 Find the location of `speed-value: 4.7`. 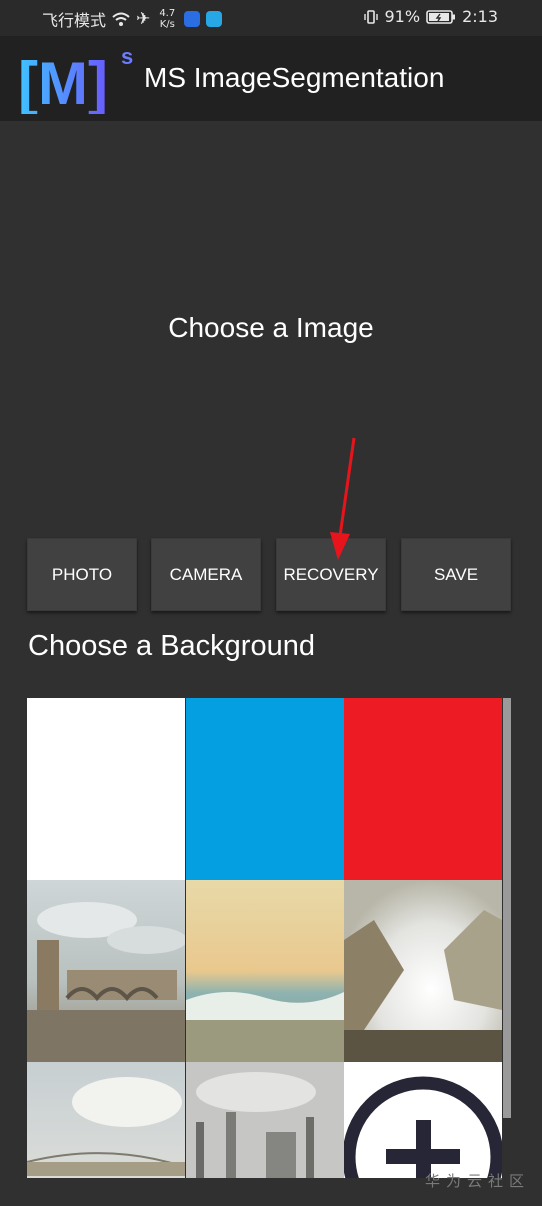

speed-value: 4.7 is located at coordinates (167, 13).